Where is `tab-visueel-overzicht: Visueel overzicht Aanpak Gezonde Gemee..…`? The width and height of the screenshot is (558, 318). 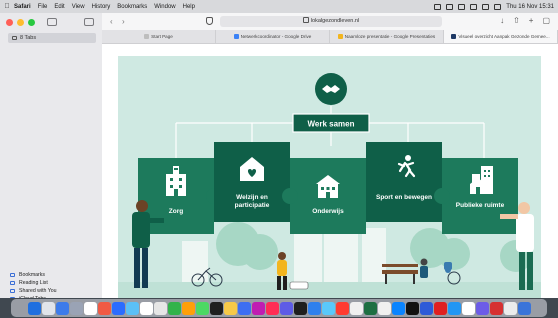 tab-visueel-overzicht: Visueel overzicht Aanpak Gezonde Gemee..… is located at coordinates (501, 36).